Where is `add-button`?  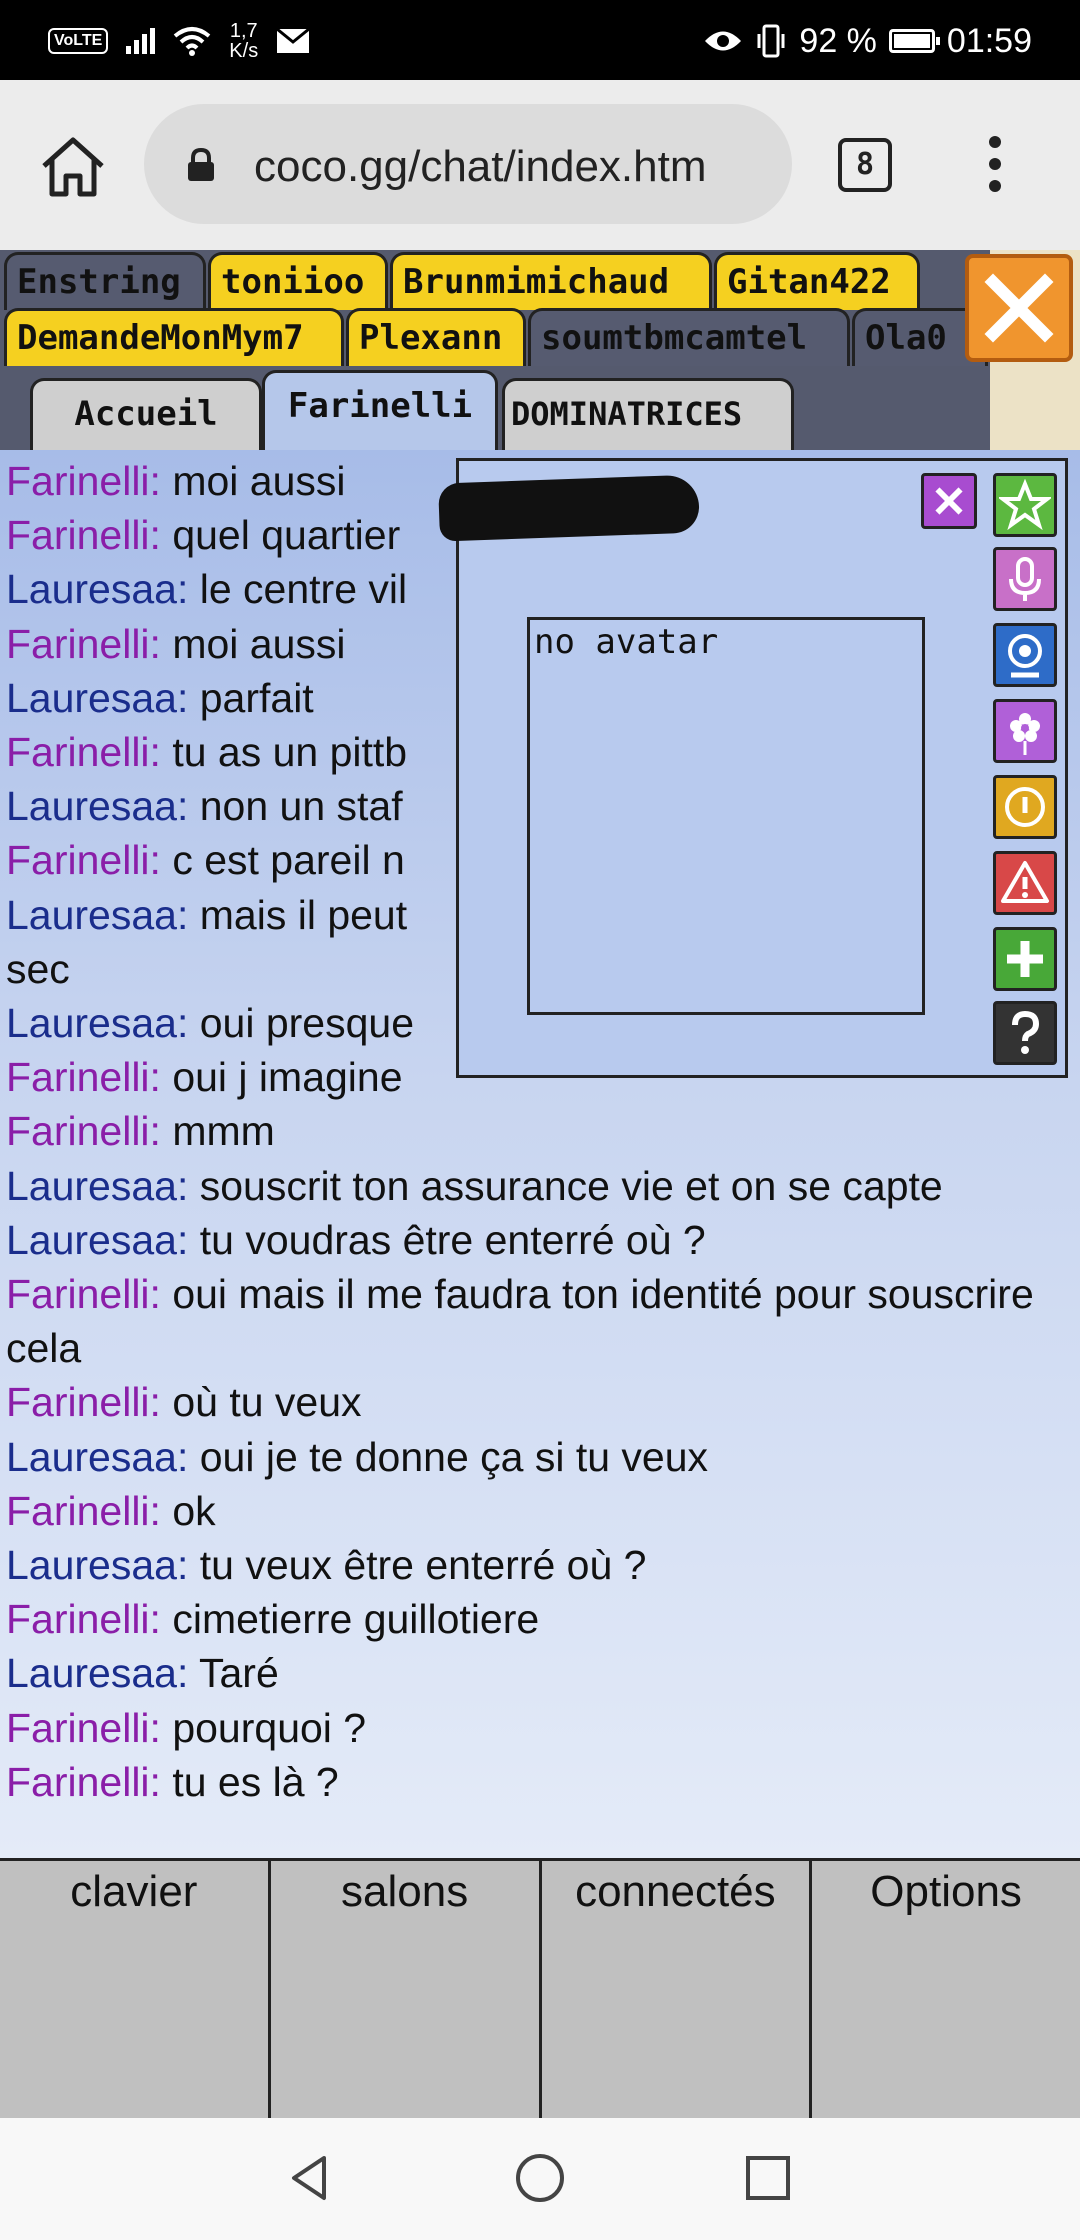 add-button is located at coordinates (1025, 959).